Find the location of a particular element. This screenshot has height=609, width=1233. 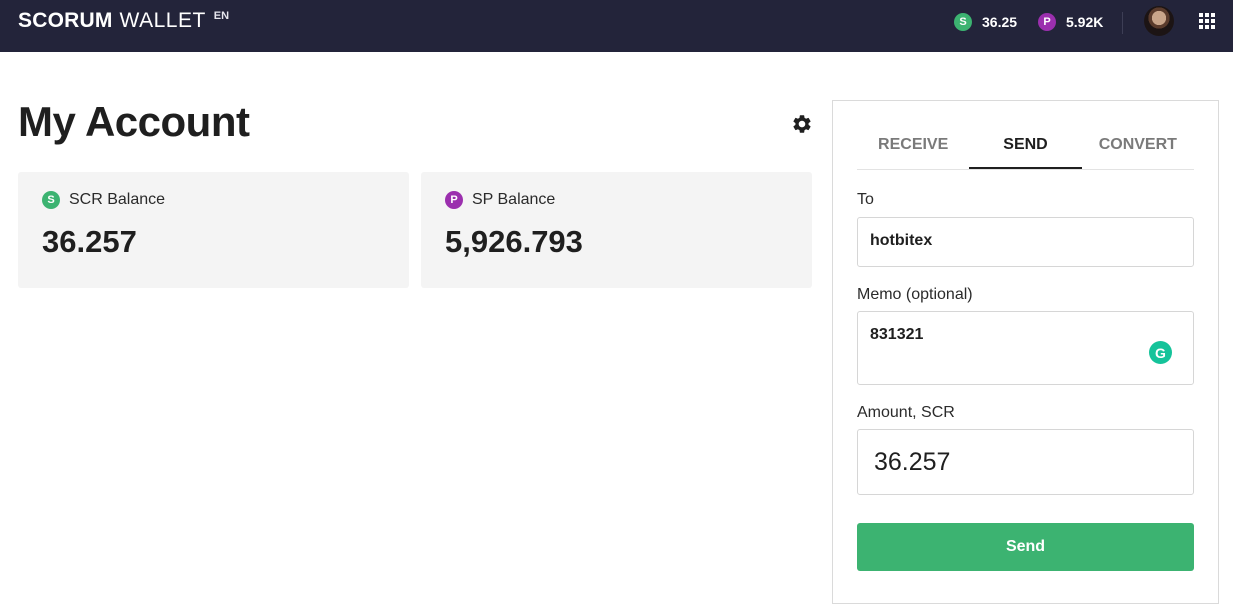

logo-brand: SCORUM is located at coordinates (65, 20).